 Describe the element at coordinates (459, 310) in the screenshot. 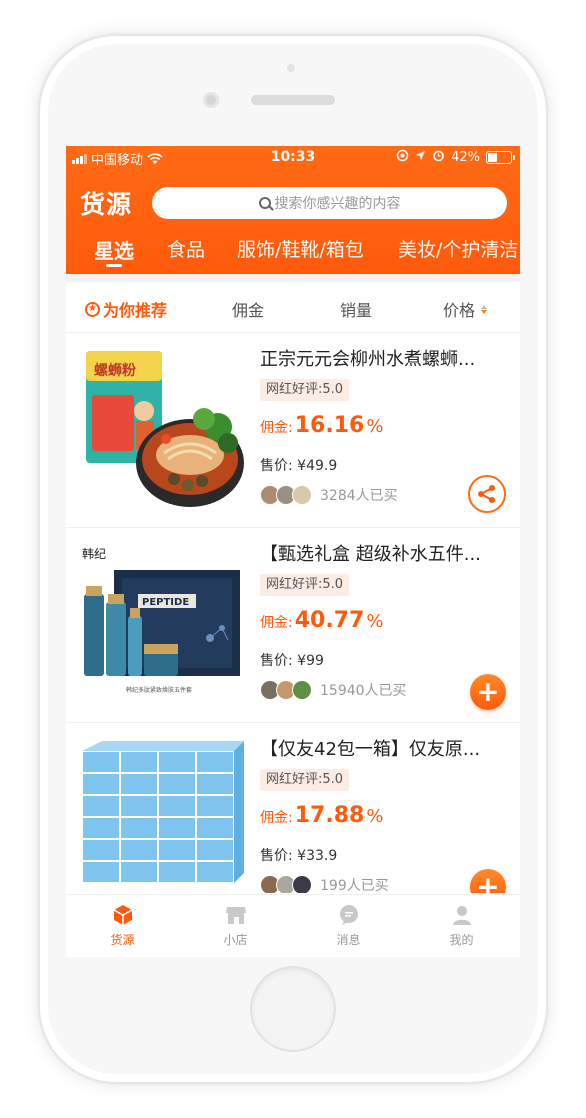

I see `sort-price-label: 价格` at that location.